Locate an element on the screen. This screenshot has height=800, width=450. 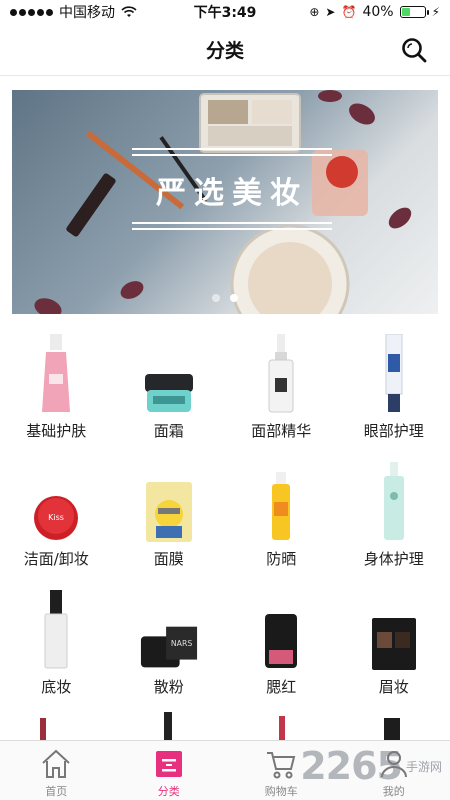
category-item-blush: 腮红 is located at coordinates (281, 642).